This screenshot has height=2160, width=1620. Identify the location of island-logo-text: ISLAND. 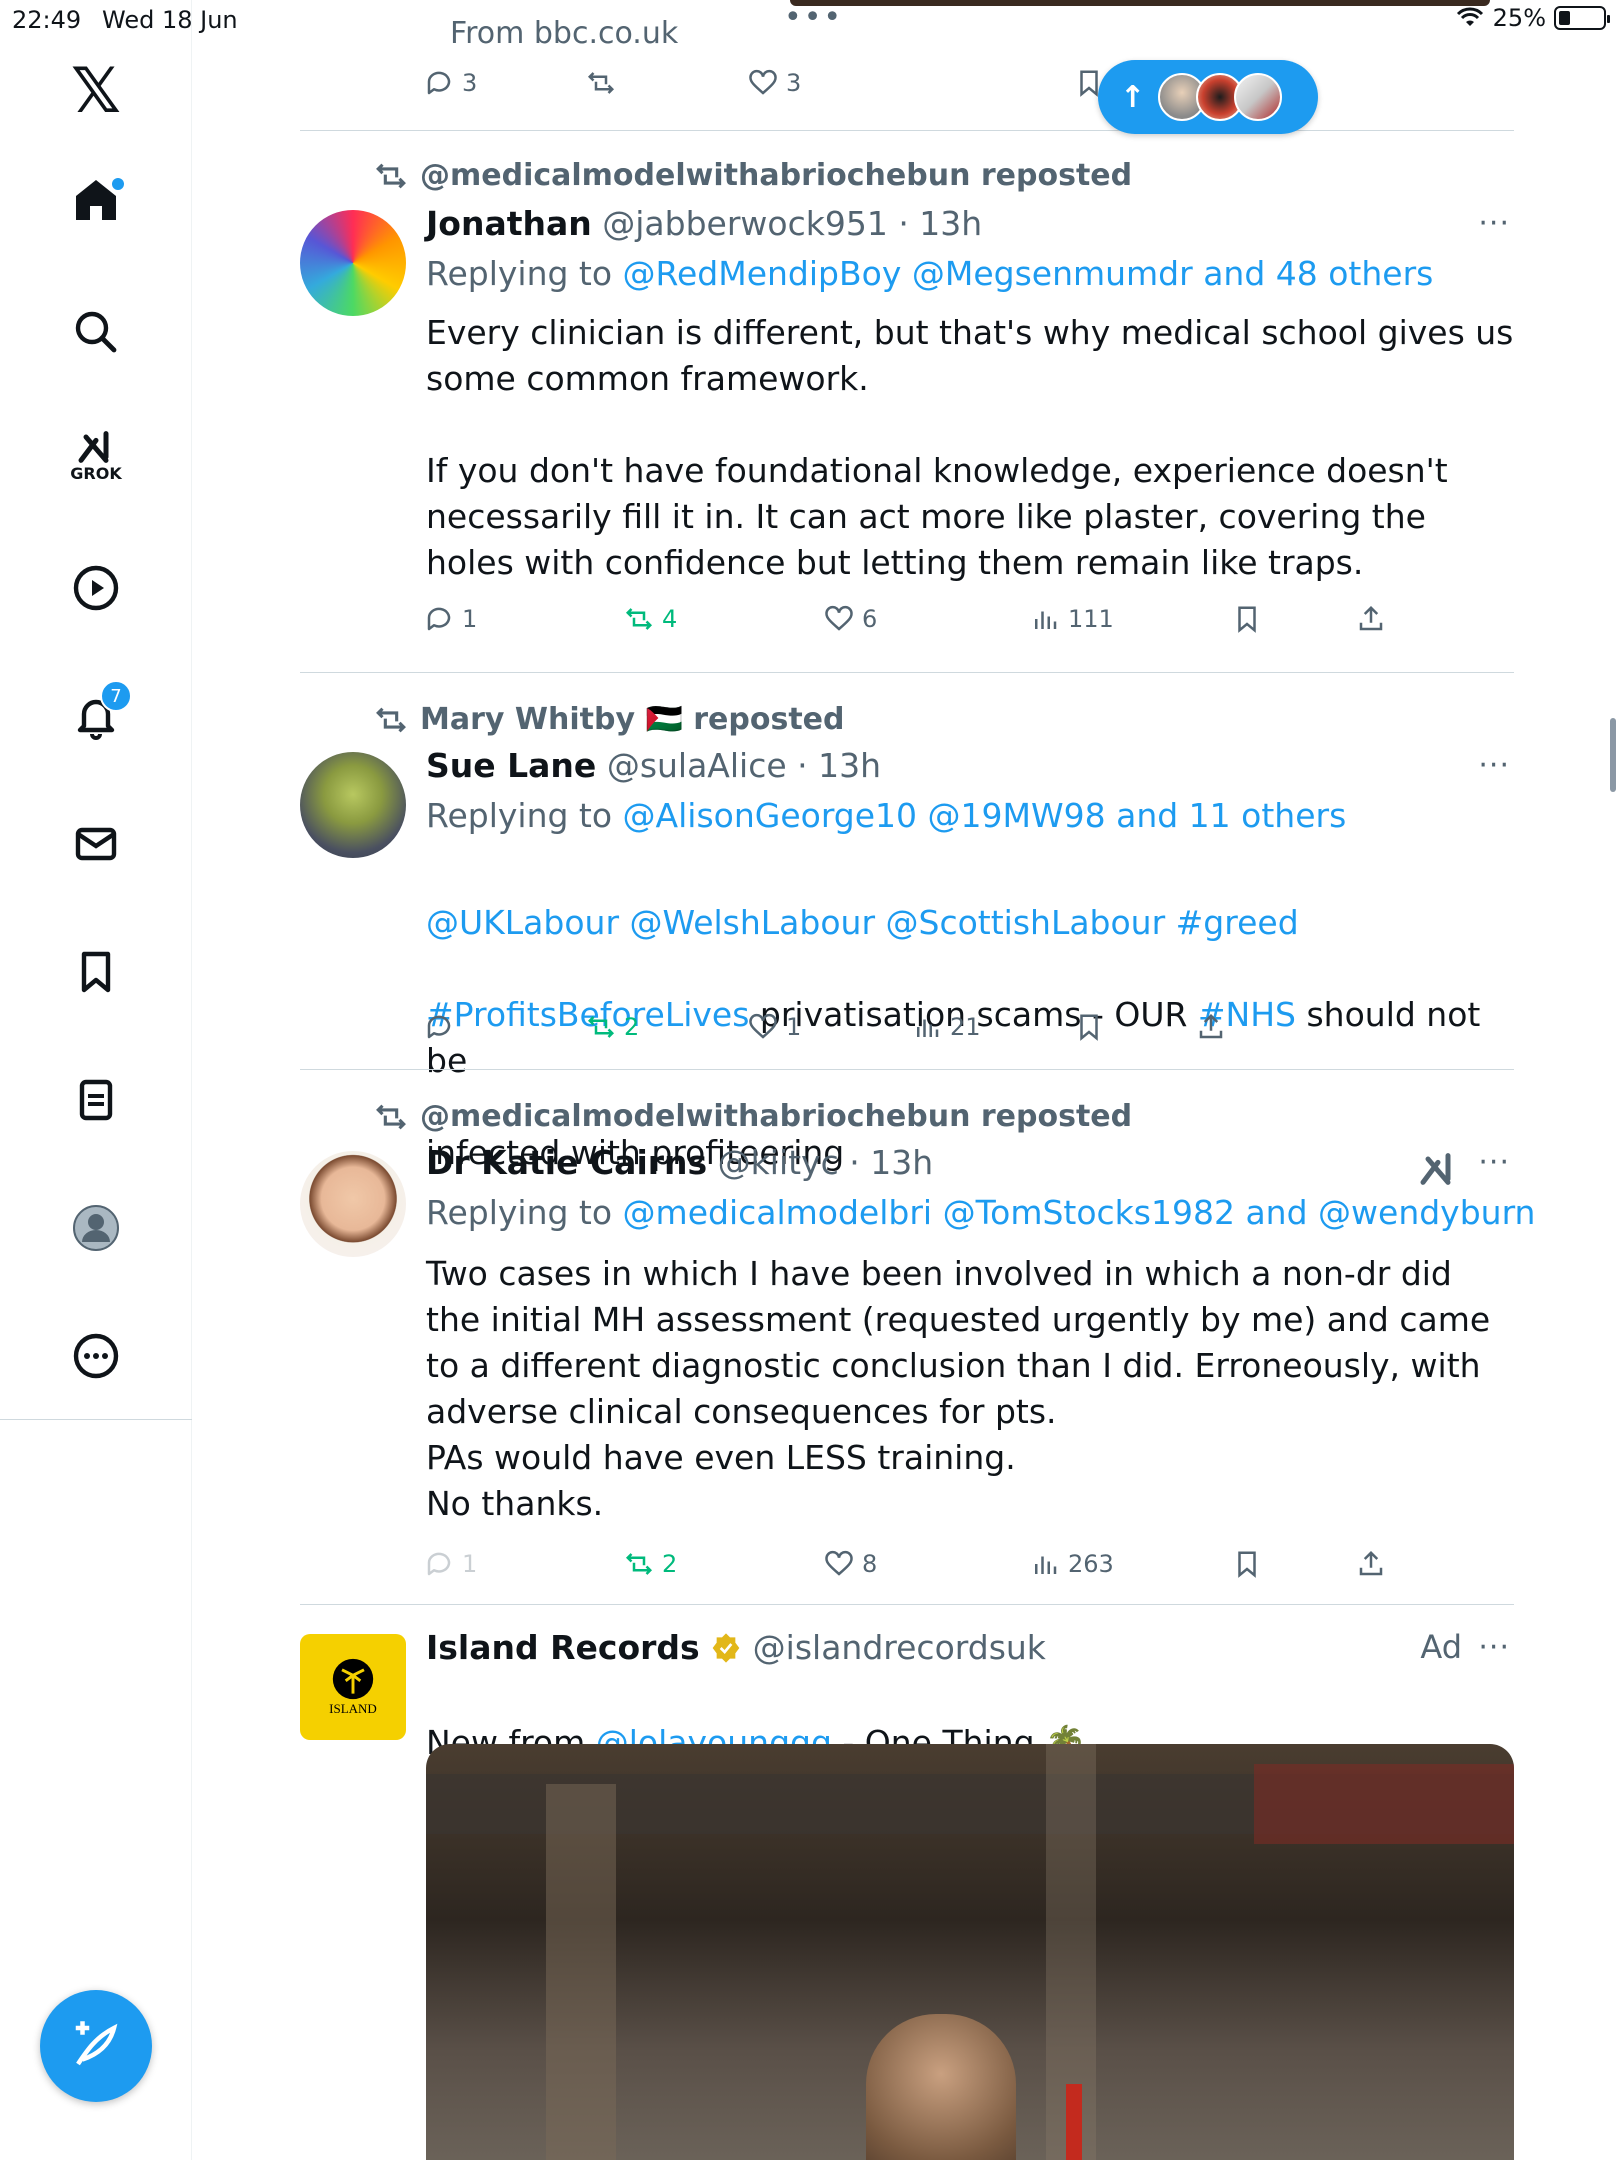
(353, 1708).